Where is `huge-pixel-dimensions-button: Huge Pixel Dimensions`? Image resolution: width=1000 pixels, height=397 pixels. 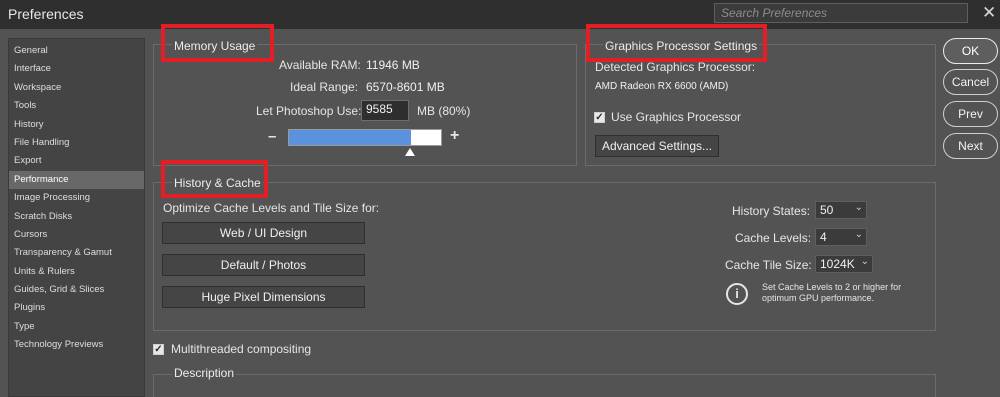
huge-pixel-dimensions-button: Huge Pixel Dimensions is located at coordinates (263, 297).